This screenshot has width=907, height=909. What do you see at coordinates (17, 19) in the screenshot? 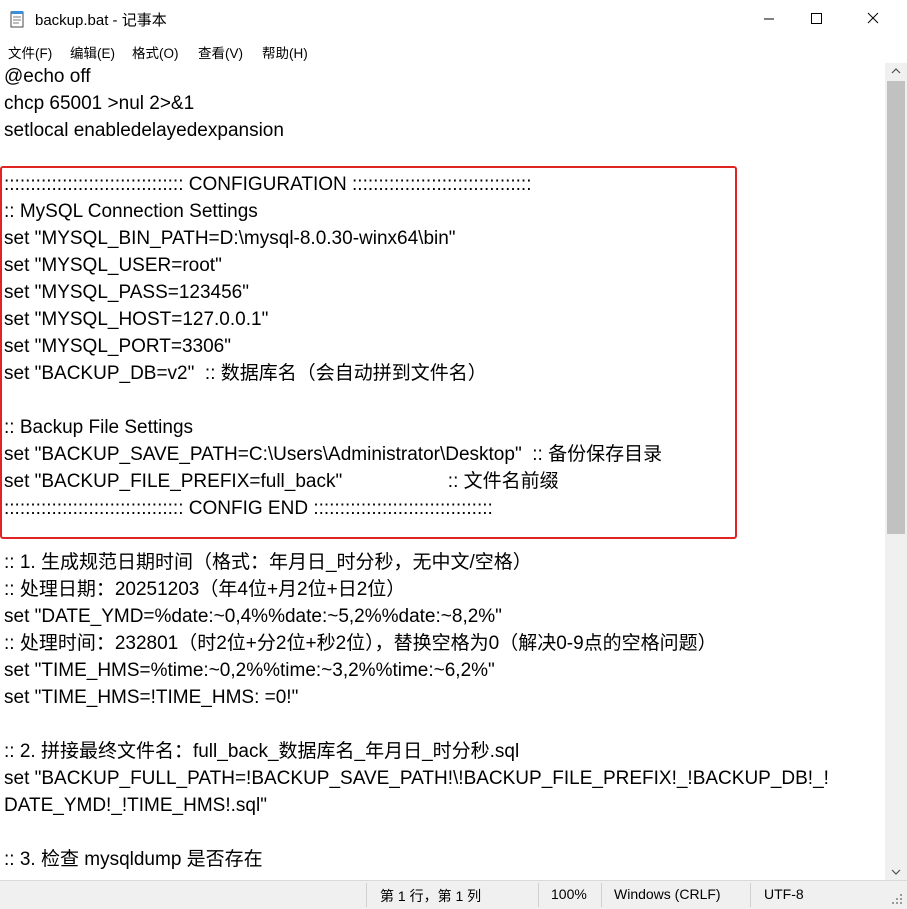
I see `notepad-icon` at bounding box center [17, 19].